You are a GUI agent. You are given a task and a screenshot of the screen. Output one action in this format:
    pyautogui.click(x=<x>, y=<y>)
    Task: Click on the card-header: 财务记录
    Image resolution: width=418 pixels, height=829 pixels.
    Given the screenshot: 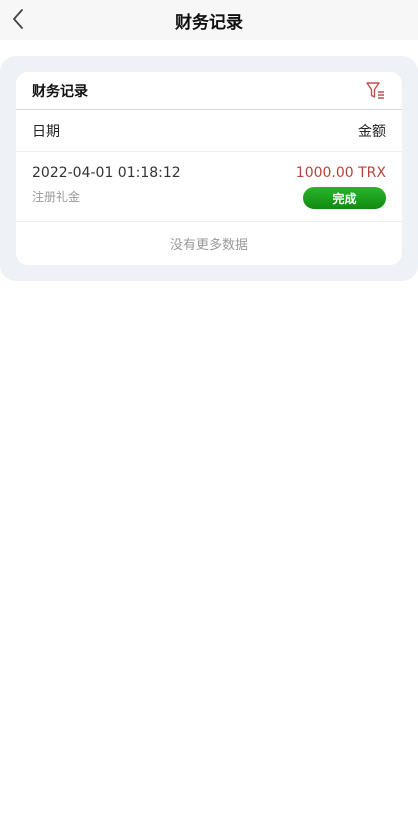 What is the action you would take?
    pyautogui.click(x=209, y=91)
    